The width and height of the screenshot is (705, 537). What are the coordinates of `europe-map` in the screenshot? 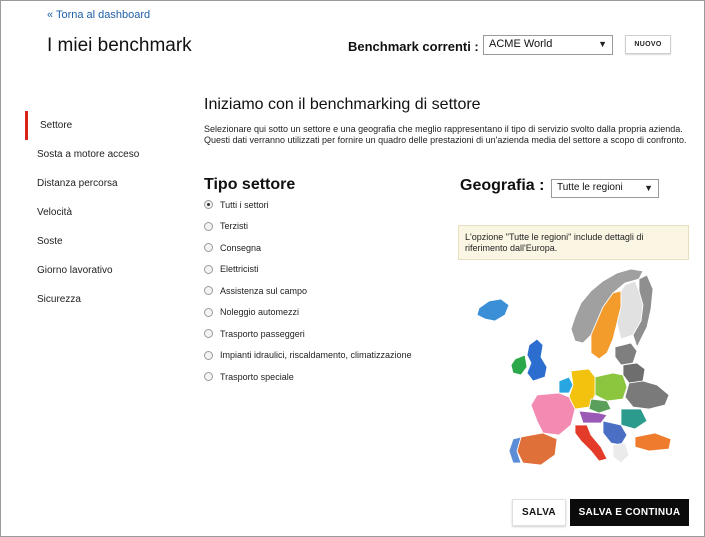 It's located at (574, 367).